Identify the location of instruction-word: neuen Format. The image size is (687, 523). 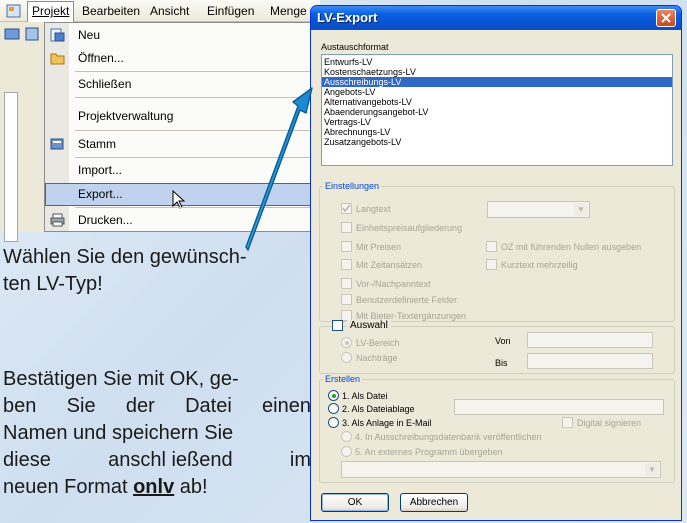
(68, 487).